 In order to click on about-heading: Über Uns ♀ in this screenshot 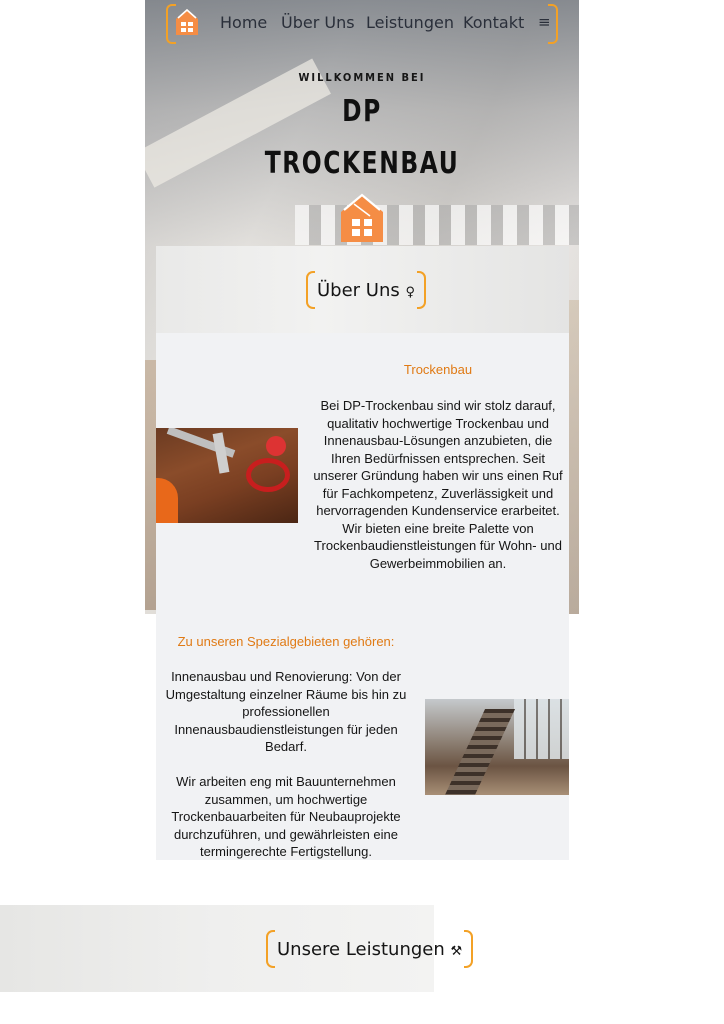, I will do `click(366, 290)`.